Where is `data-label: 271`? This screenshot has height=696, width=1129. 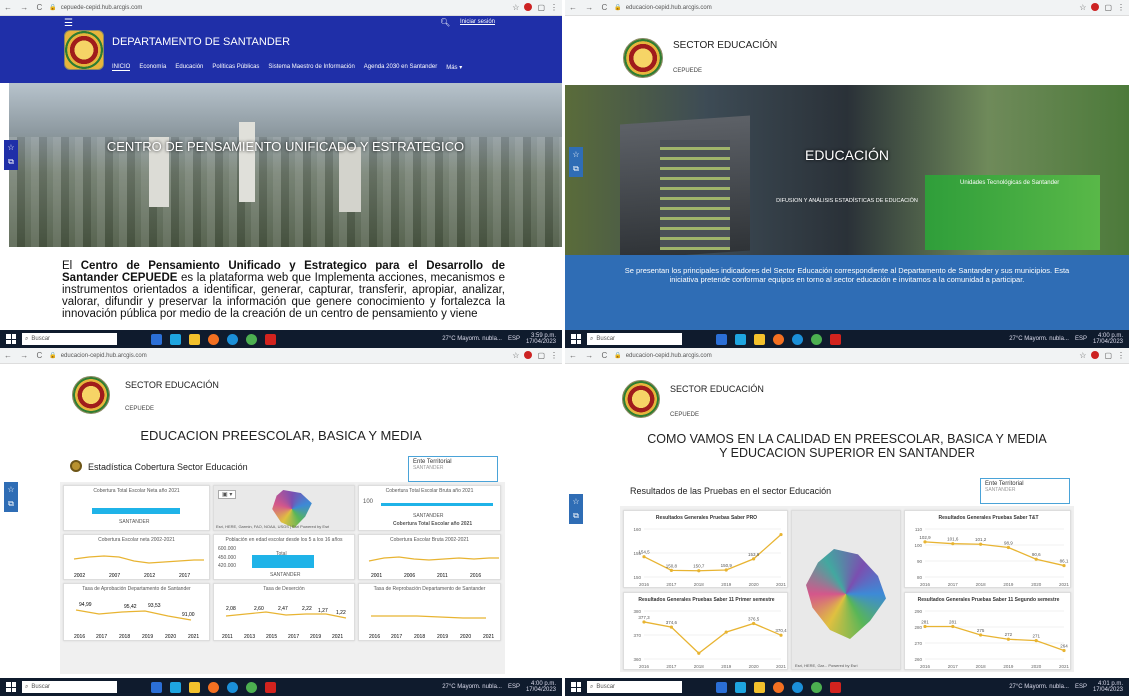
data-label: 271 is located at coordinates (1036, 636).